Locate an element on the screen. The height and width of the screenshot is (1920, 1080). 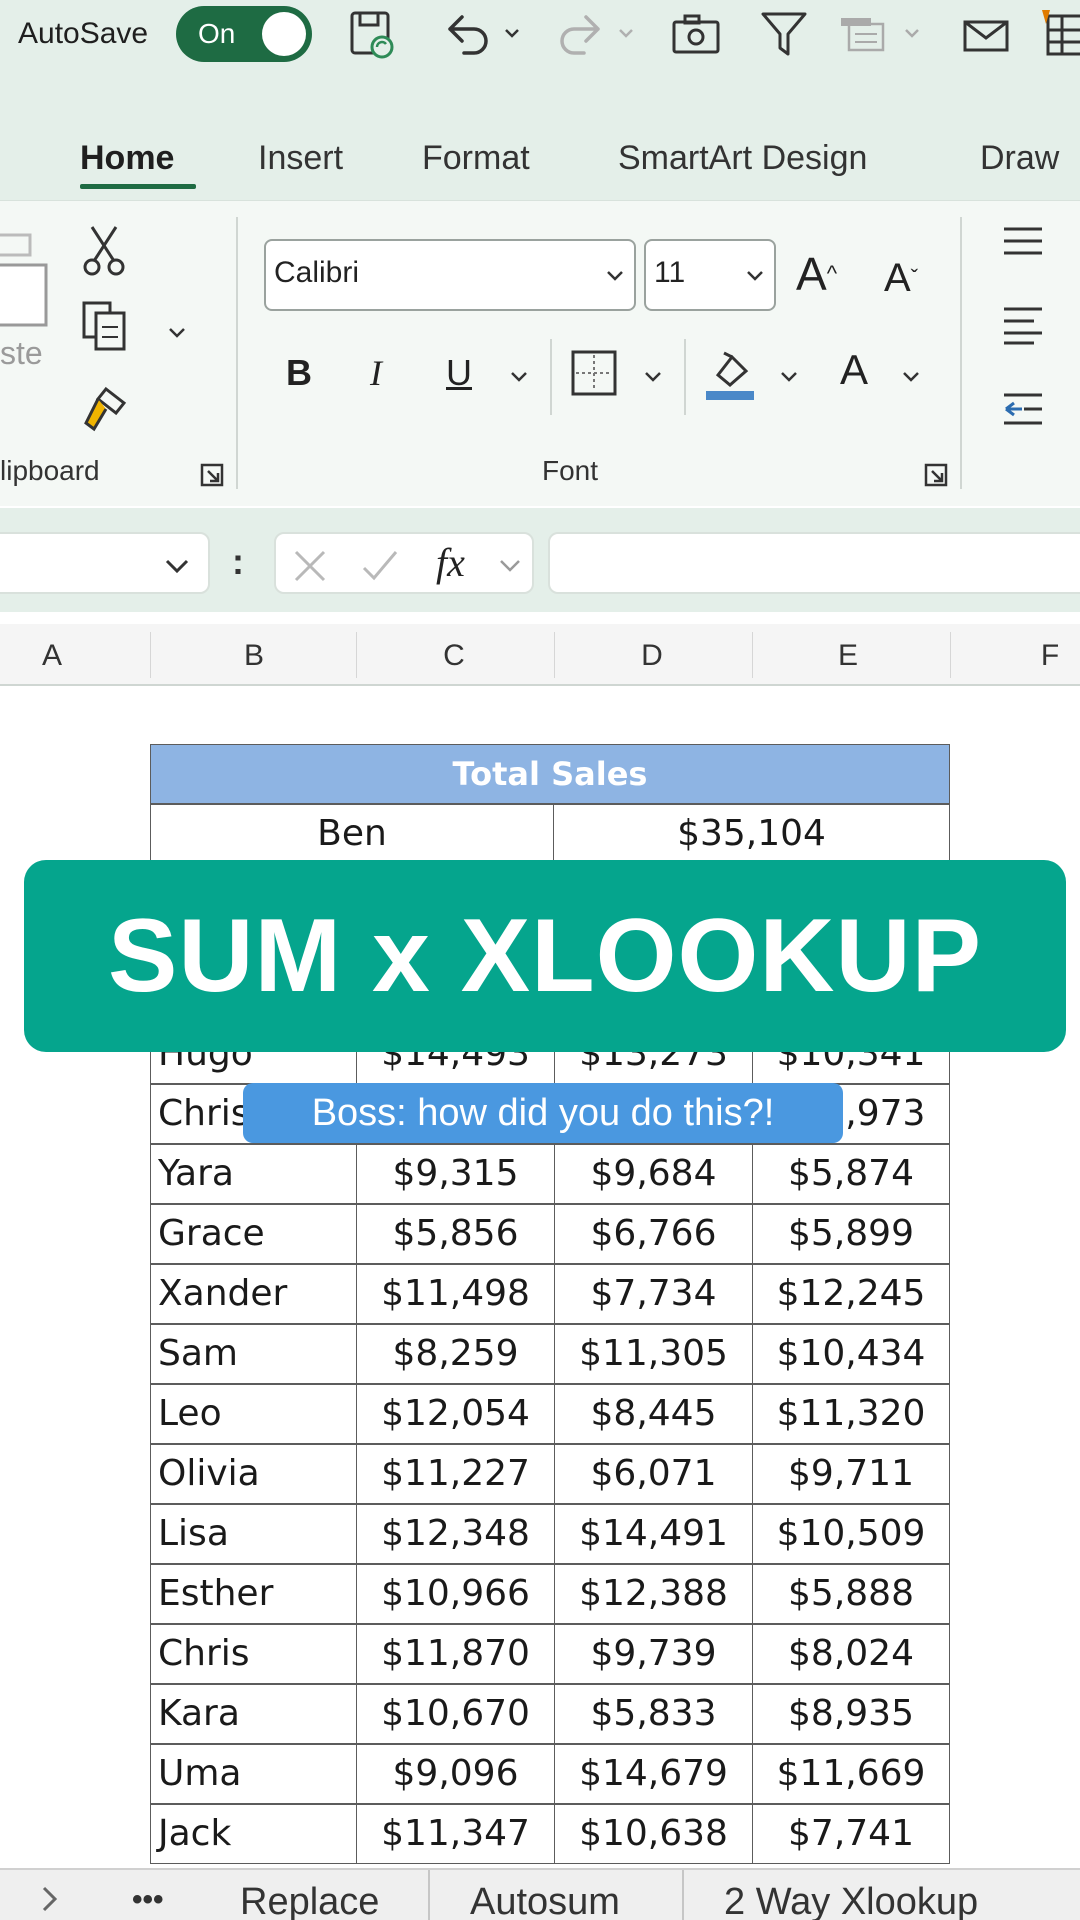
font-name-select: Calibri is located at coordinates (450, 275).